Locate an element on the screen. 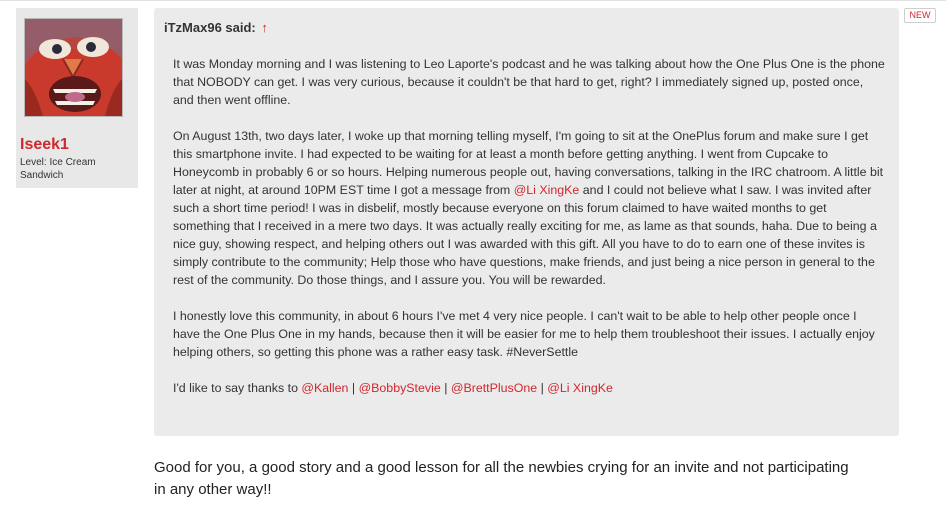 This screenshot has width=946, height=505. user-level: Level: Ice Cream Sandwich is located at coordinates (58, 169).